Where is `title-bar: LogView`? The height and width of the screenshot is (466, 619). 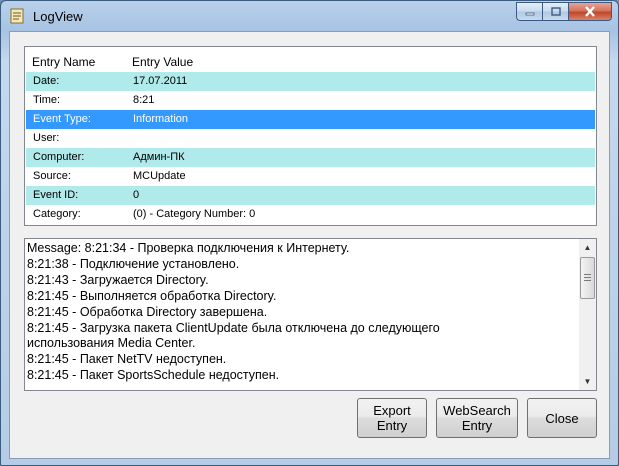
title-bar: LogView is located at coordinates (309, 16).